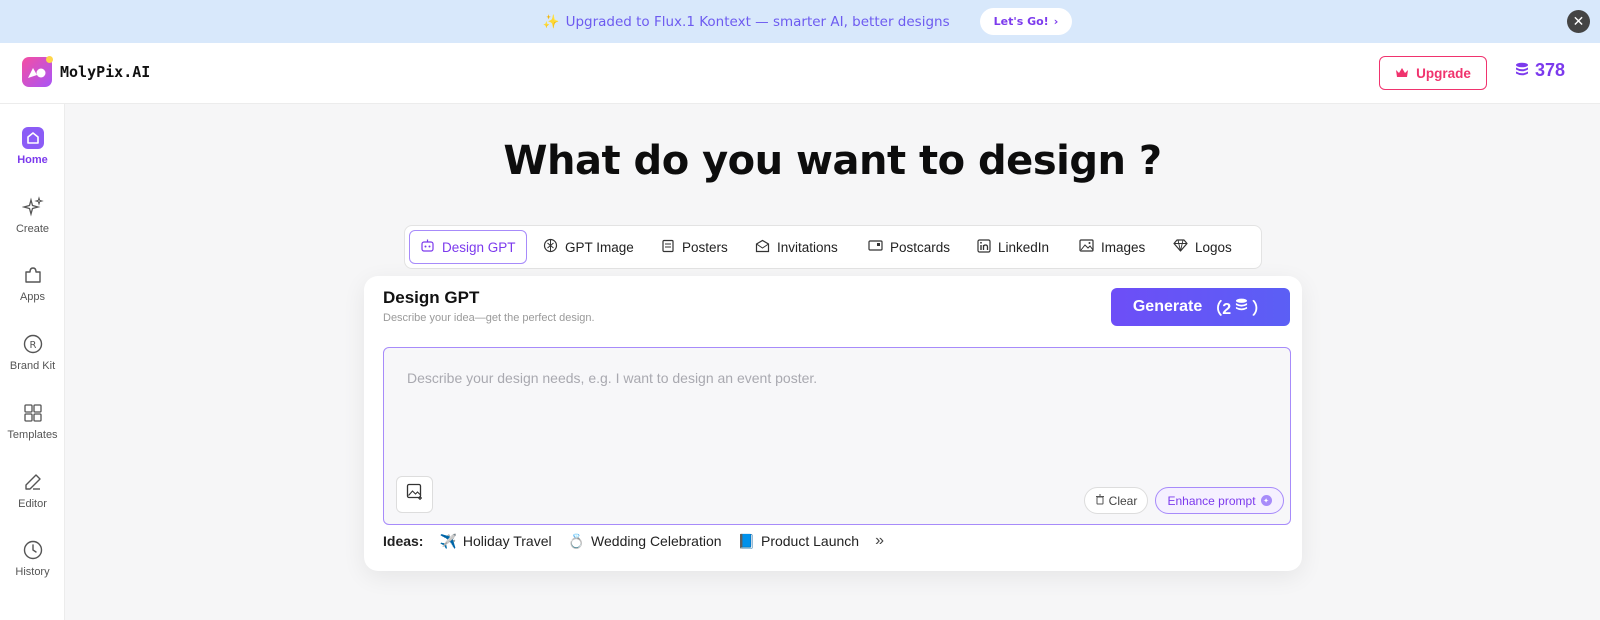  Describe the element at coordinates (550, 247) in the screenshot. I see `openai-icon` at that location.